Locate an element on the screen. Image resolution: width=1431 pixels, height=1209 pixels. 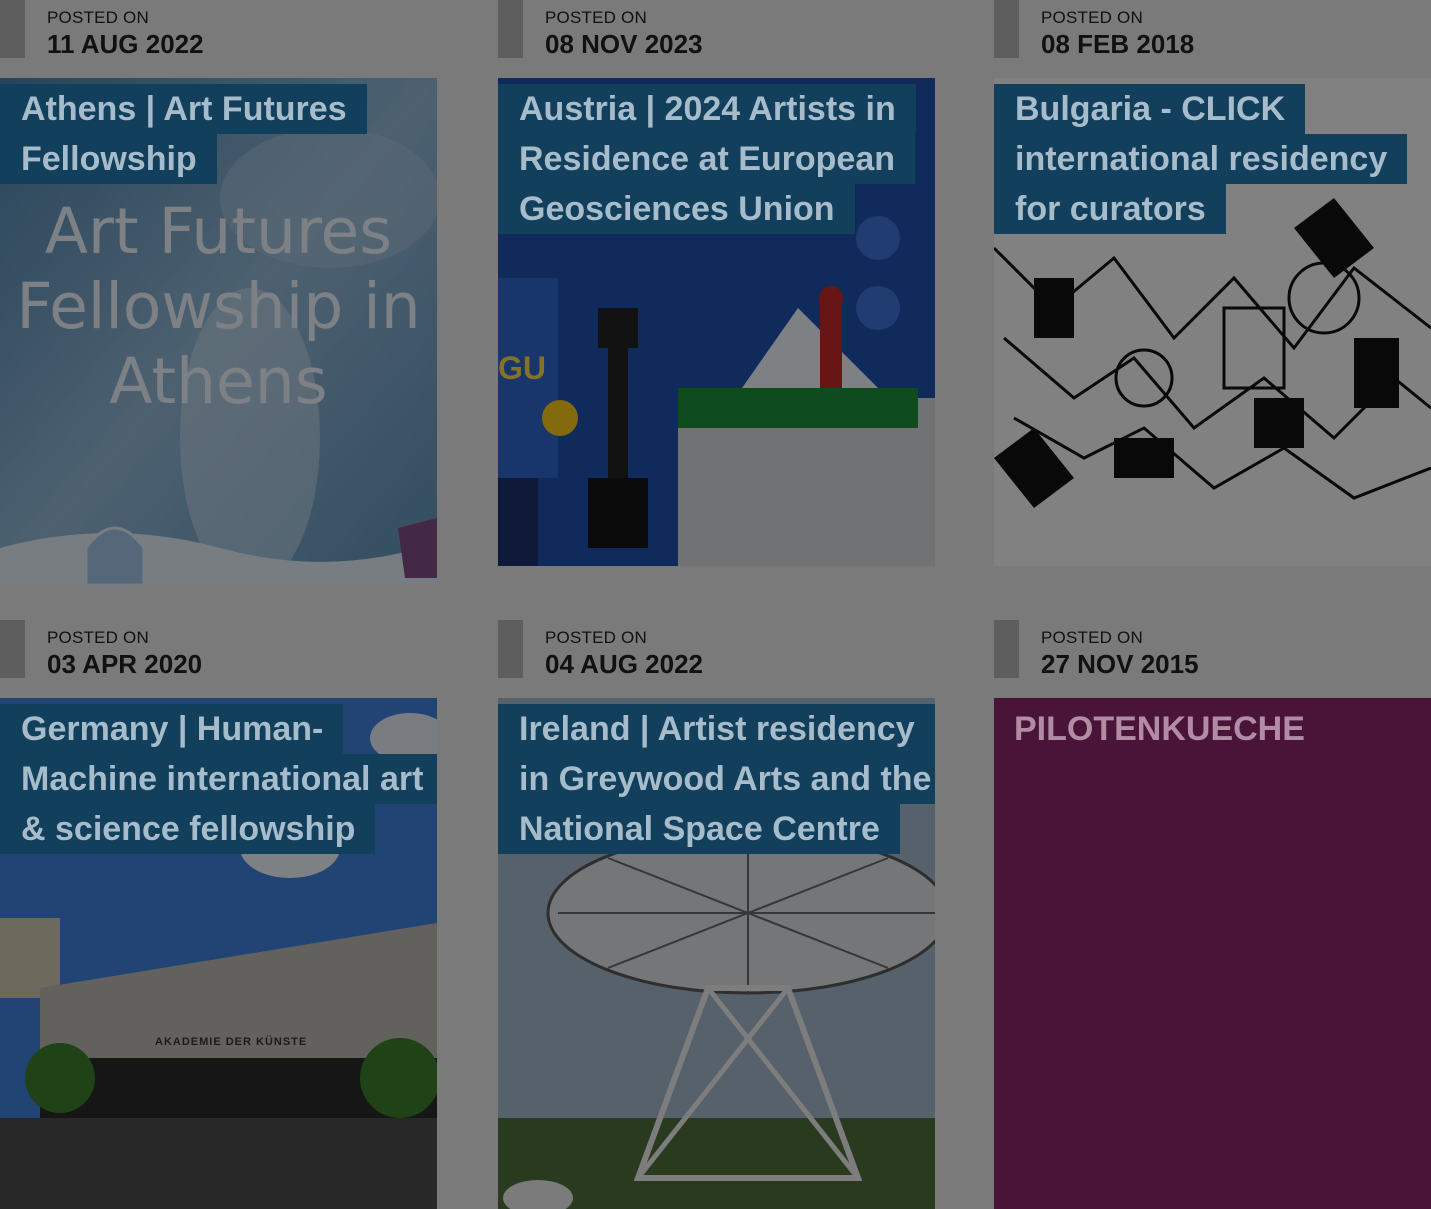
image-caption-line: Fellowship in is located at coordinates (218, 306).